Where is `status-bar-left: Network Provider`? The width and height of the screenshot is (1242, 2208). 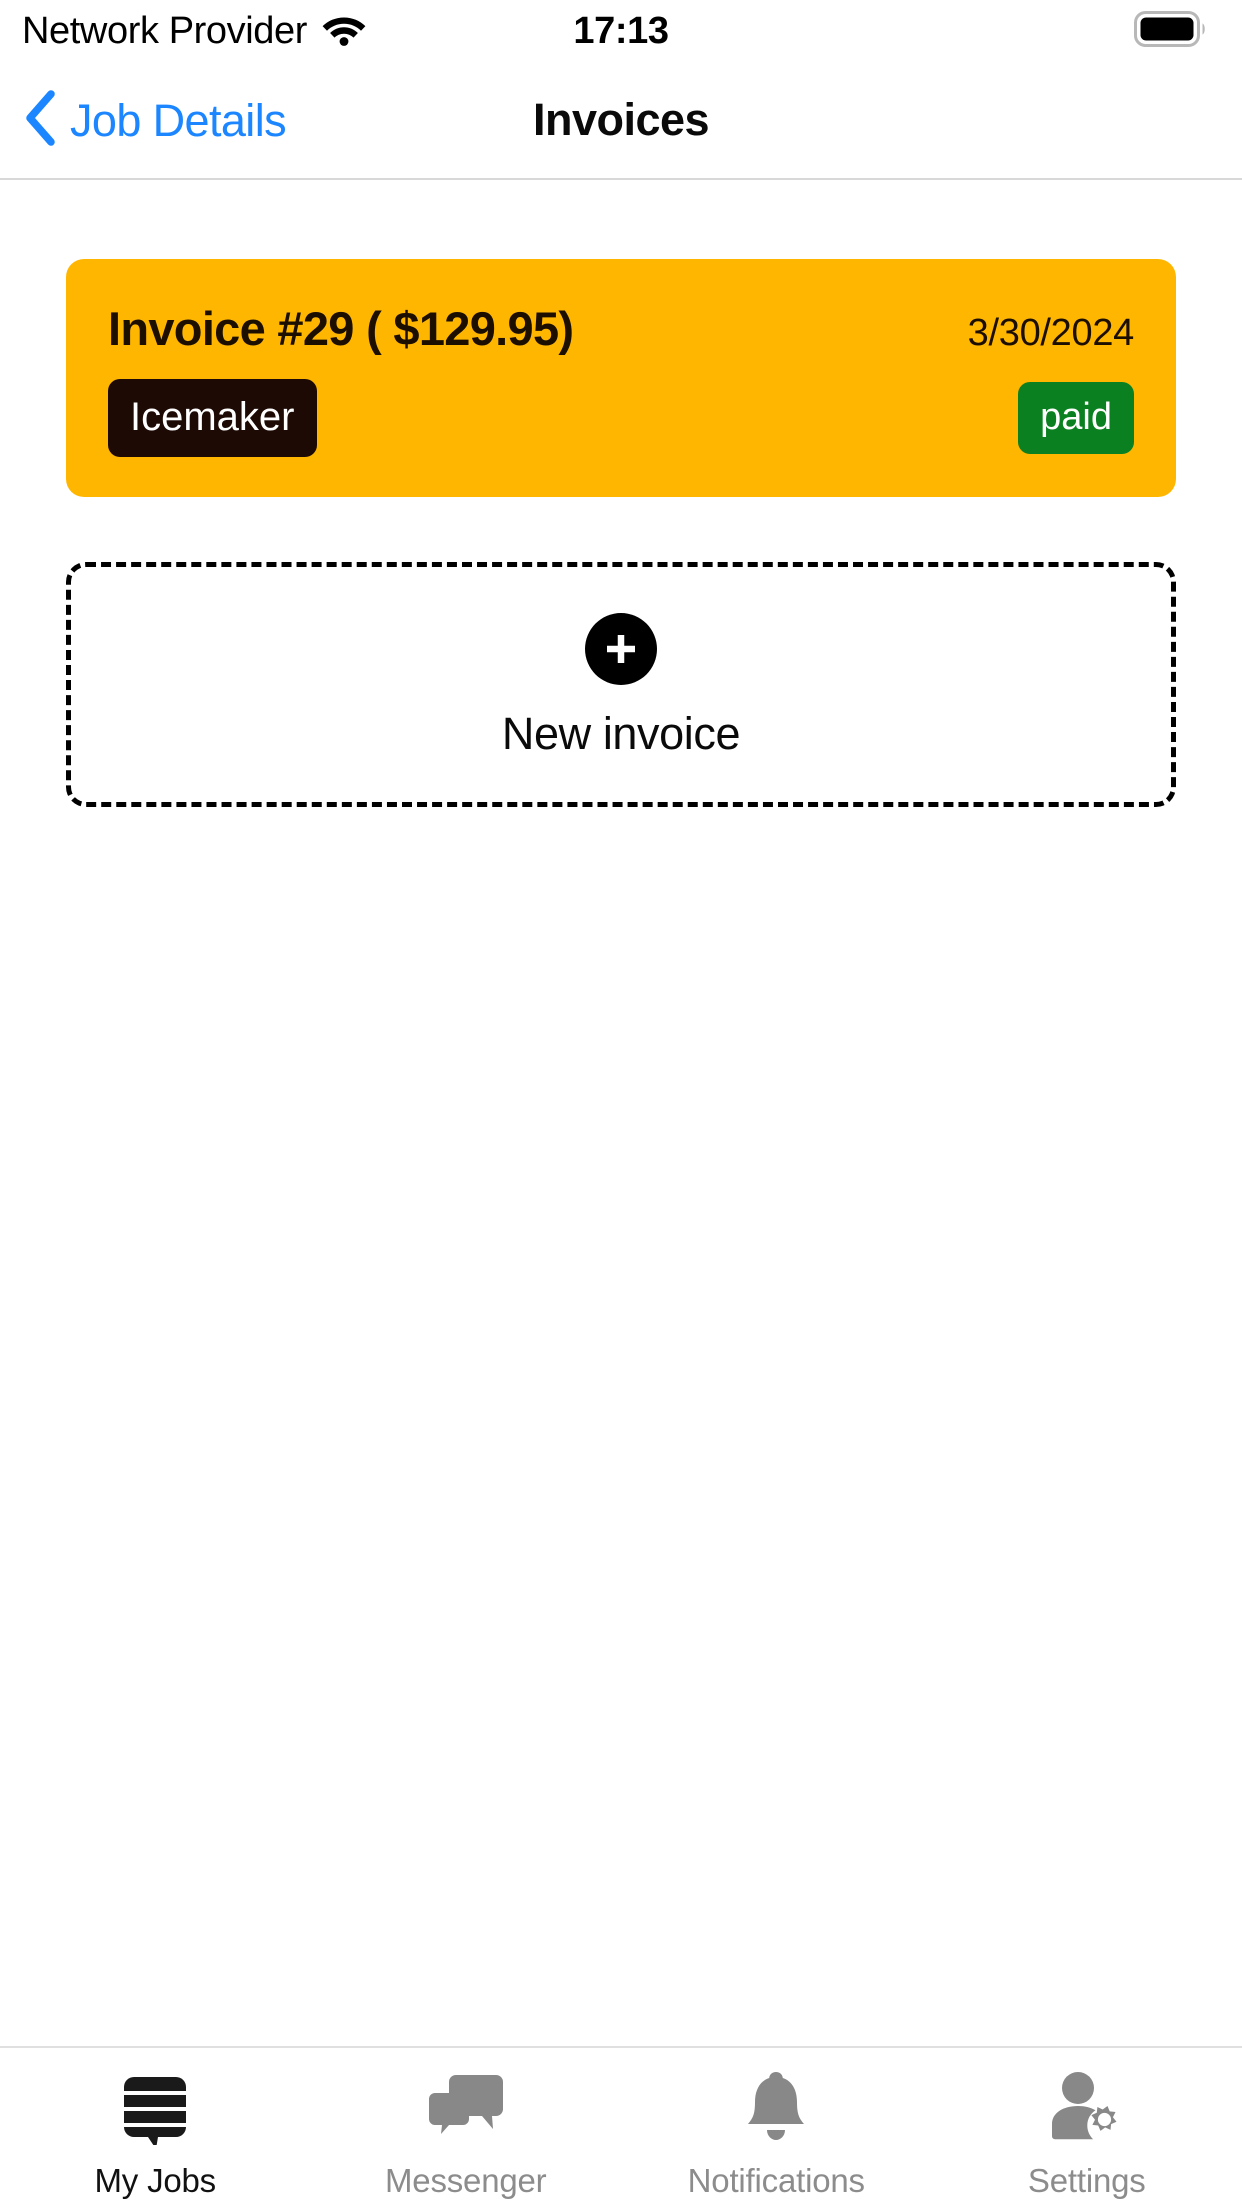
status-bar-left: Network Provider is located at coordinates (194, 31).